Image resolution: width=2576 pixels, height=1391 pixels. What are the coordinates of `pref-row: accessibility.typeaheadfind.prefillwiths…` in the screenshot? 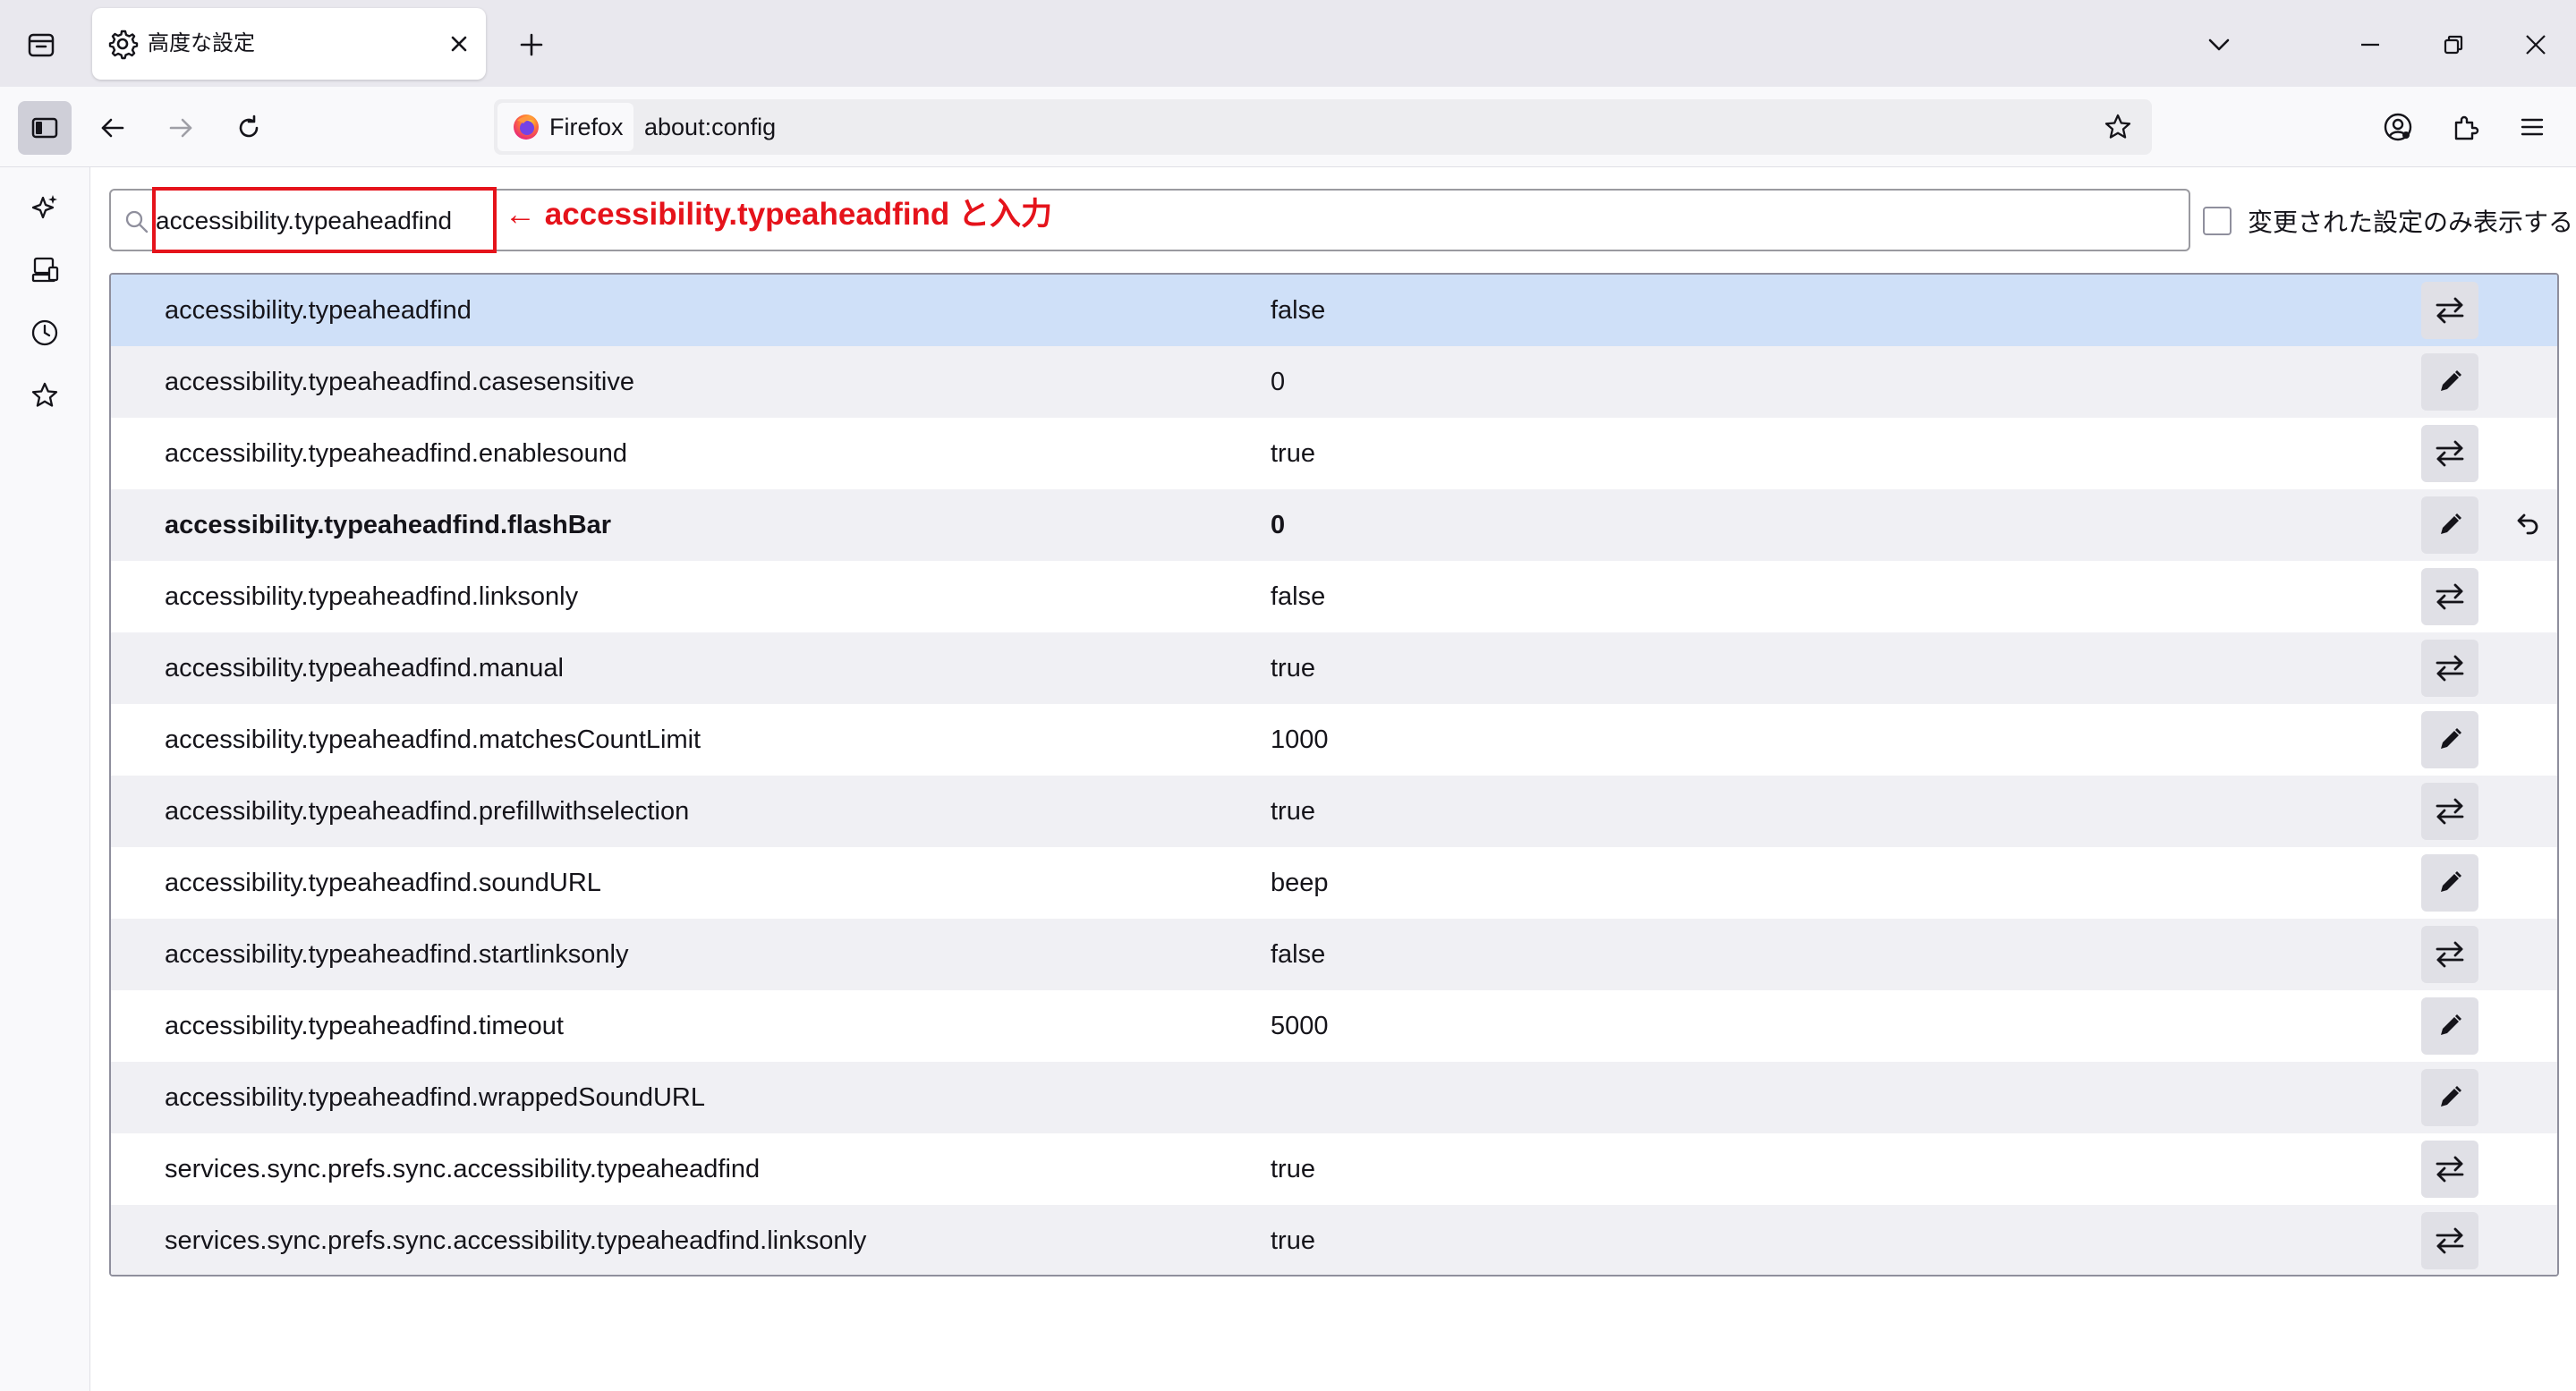 It's located at (1334, 811).